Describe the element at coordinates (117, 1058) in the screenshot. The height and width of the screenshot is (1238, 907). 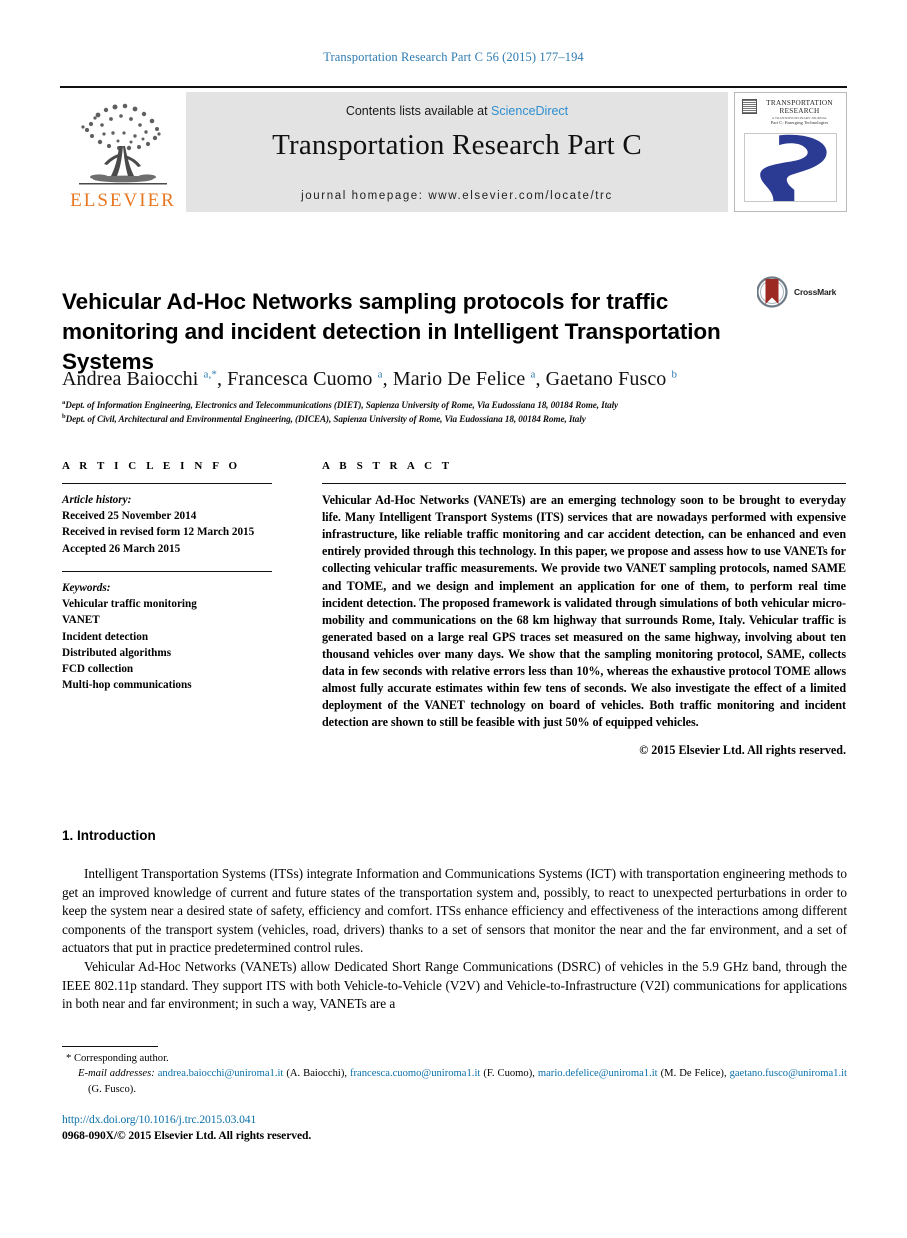
I see `corresponding-author-note: * Corresponding author.` at that location.